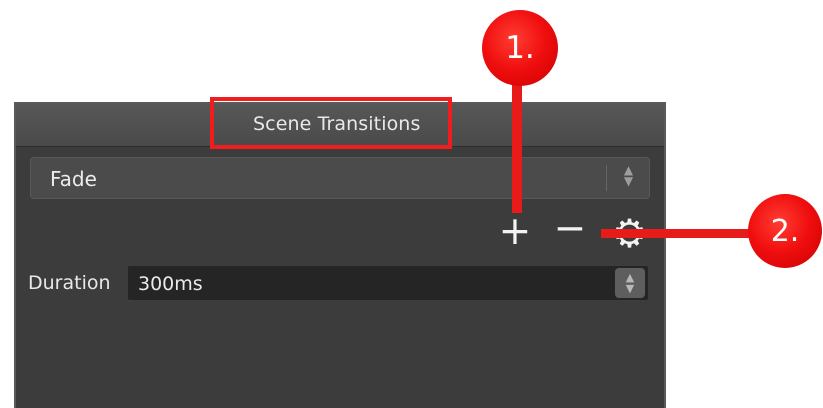  I want to click on plus-icon: +, so click(515, 232).